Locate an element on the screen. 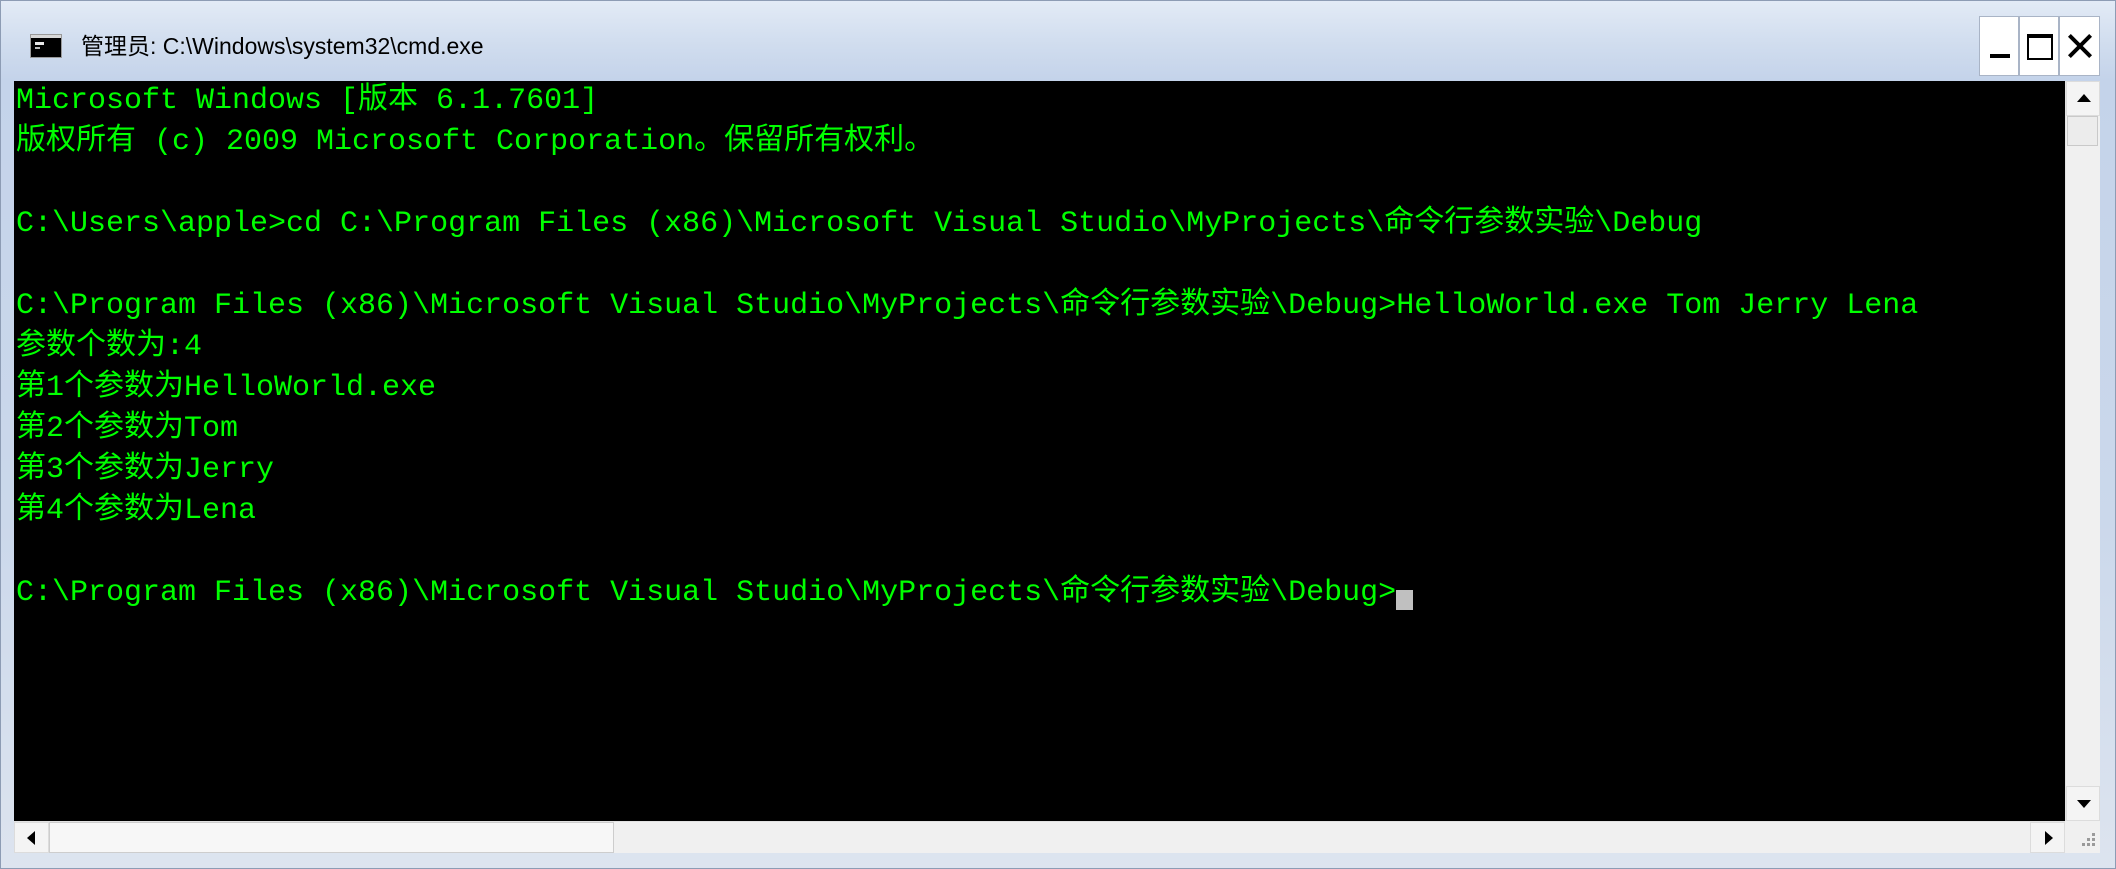 This screenshot has width=2116, height=869. console-line: 第2个参数为Tom is located at coordinates (1039, 429).